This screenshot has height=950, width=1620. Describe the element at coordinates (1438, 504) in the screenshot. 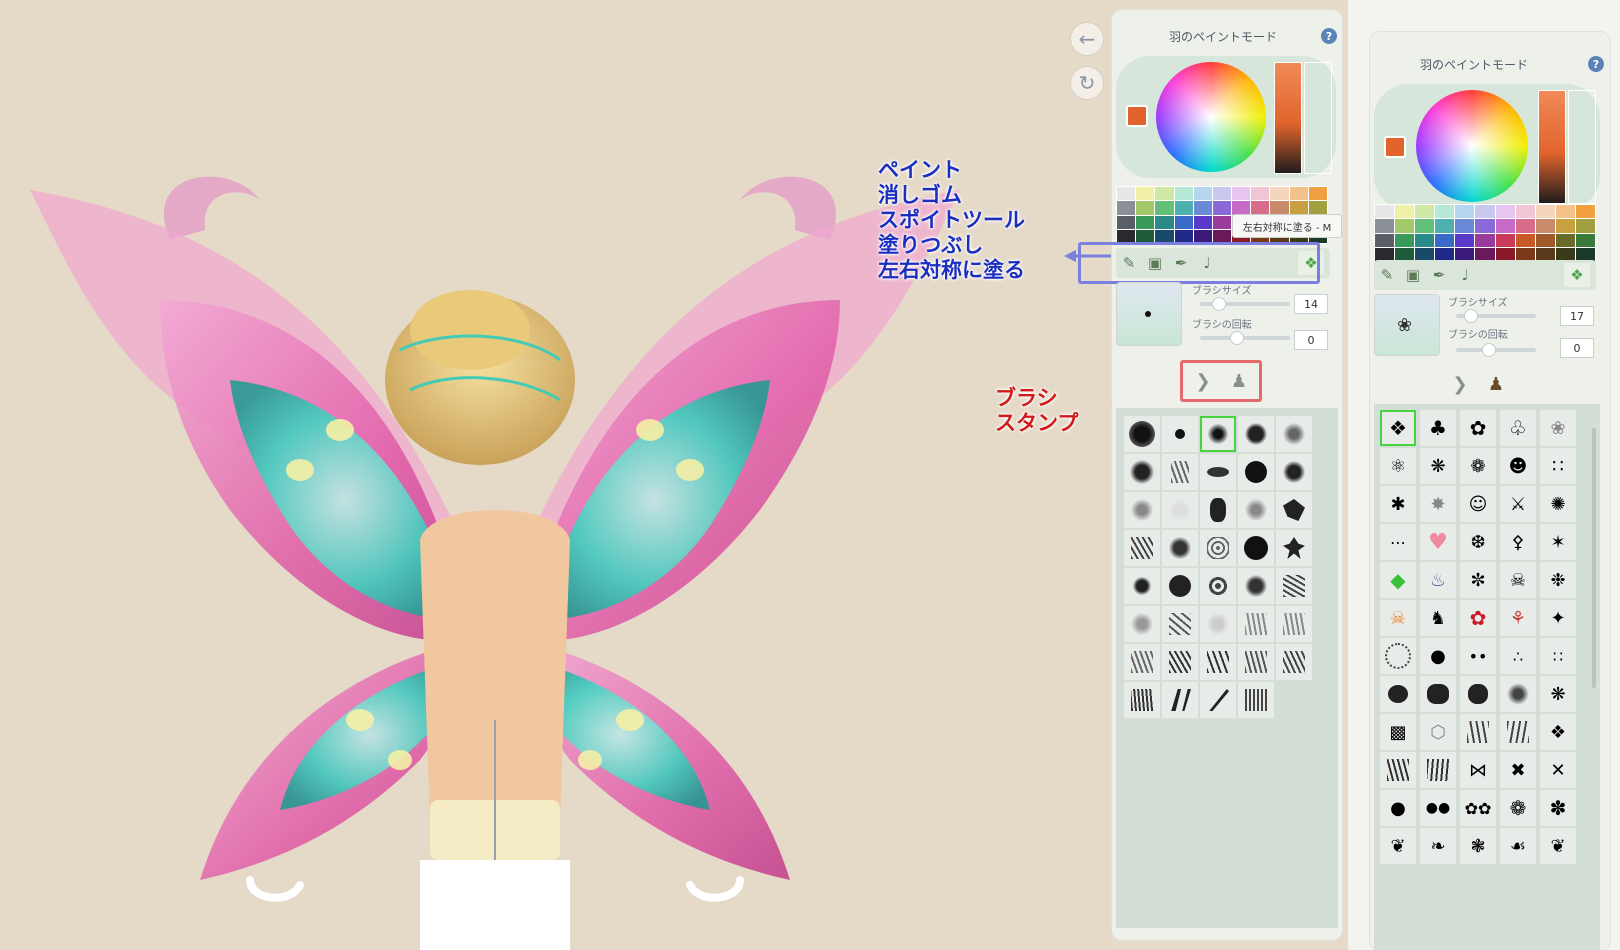

I see `stamp-crack-icon: ✸` at that location.